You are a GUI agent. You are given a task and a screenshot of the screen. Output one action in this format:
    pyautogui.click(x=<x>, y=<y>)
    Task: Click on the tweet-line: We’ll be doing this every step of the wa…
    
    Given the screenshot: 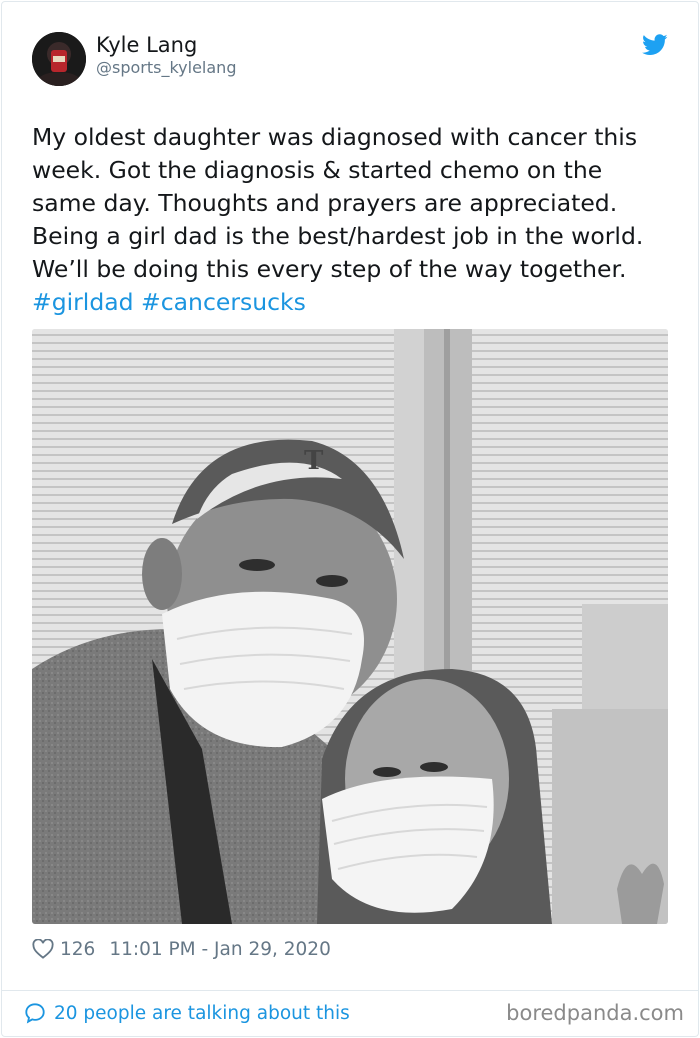 What is the action you would take?
    pyautogui.click(x=329, y=269)
    